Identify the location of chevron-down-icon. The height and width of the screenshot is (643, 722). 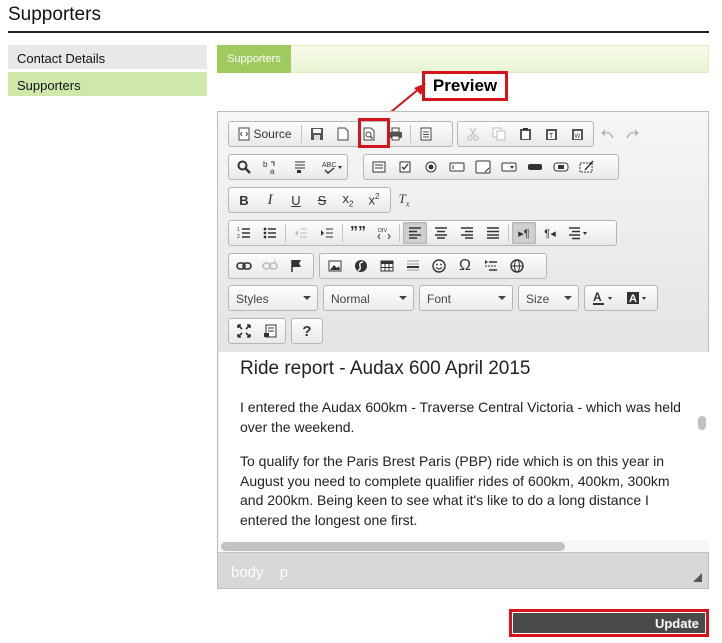
(568, 298).